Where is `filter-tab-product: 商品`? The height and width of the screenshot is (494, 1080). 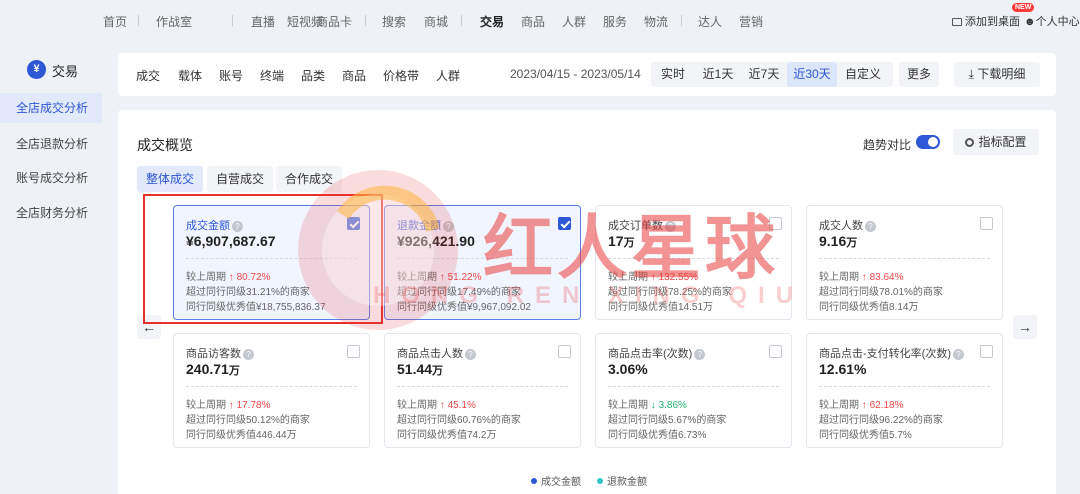
filter-tab-product: 商品 is located at coordinates (354, 75).